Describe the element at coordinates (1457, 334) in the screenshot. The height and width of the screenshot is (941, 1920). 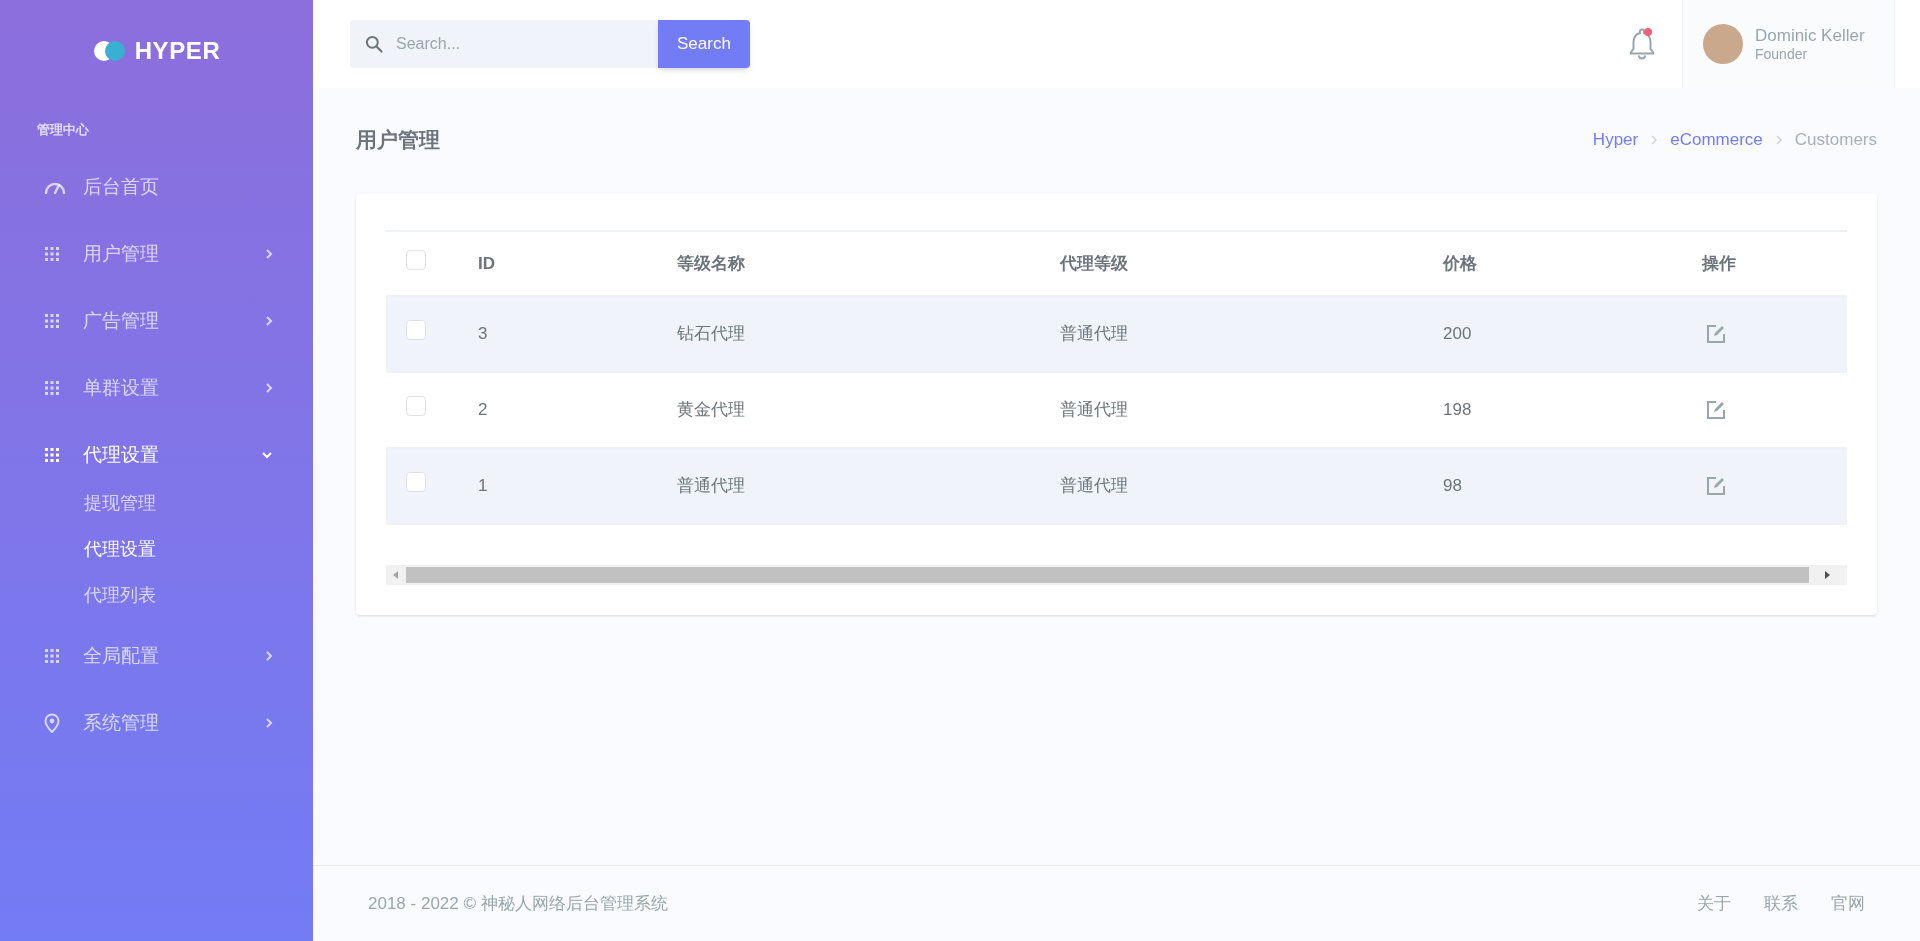
I see `table-cell: 200` at that location.